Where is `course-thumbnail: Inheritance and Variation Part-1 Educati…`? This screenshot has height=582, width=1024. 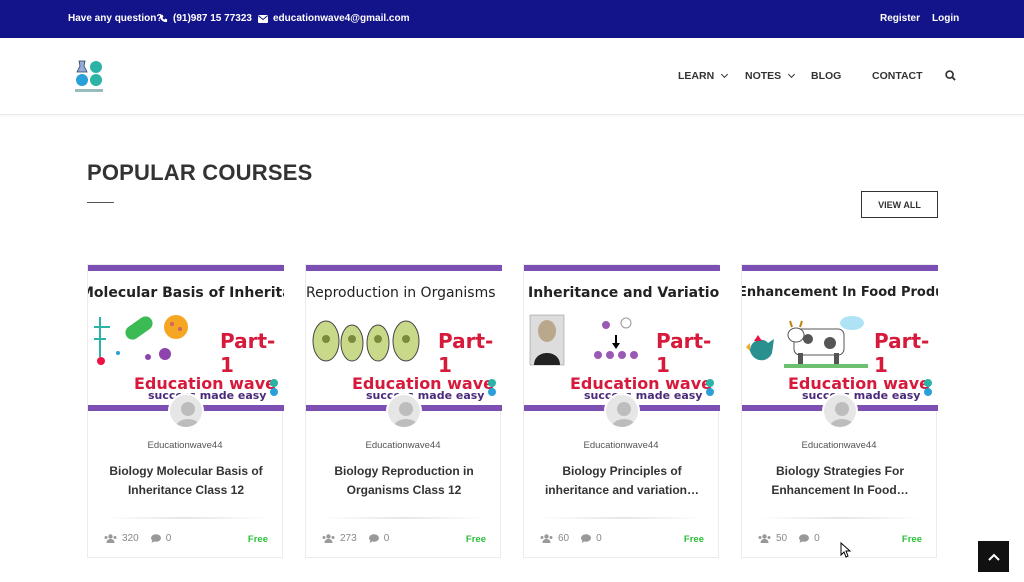
course-thumbnail: Inheritance and Variation Part-1 Educati… is located at coordinates (622, 338).